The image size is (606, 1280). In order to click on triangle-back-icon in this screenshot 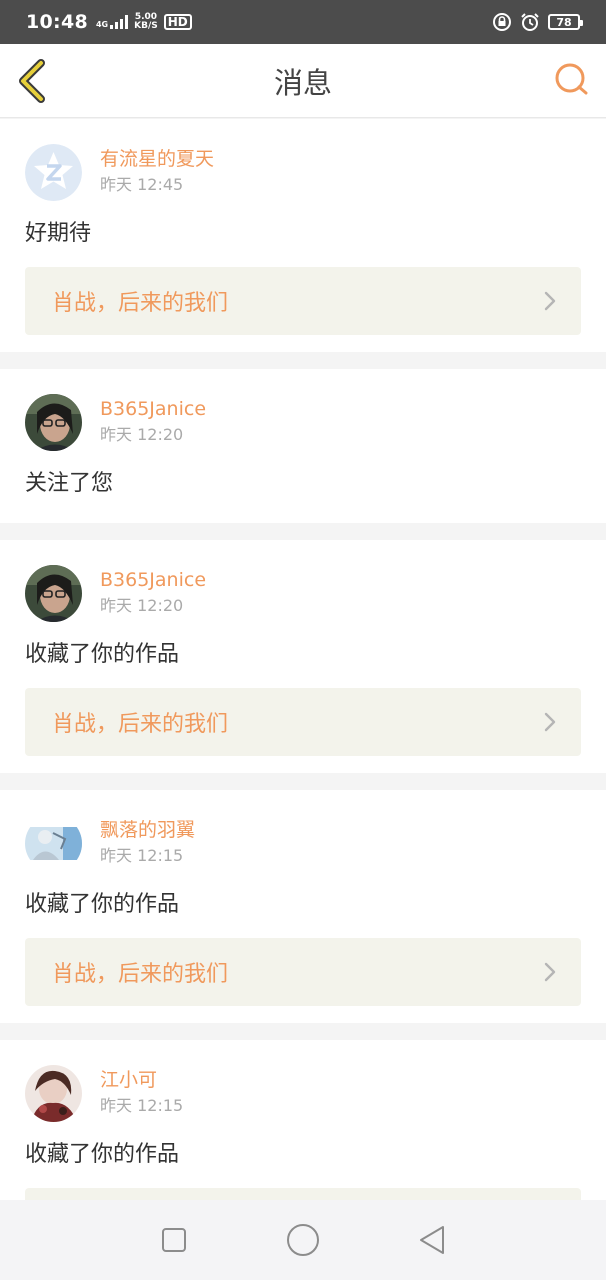, I will do `click(431, 1240)`.